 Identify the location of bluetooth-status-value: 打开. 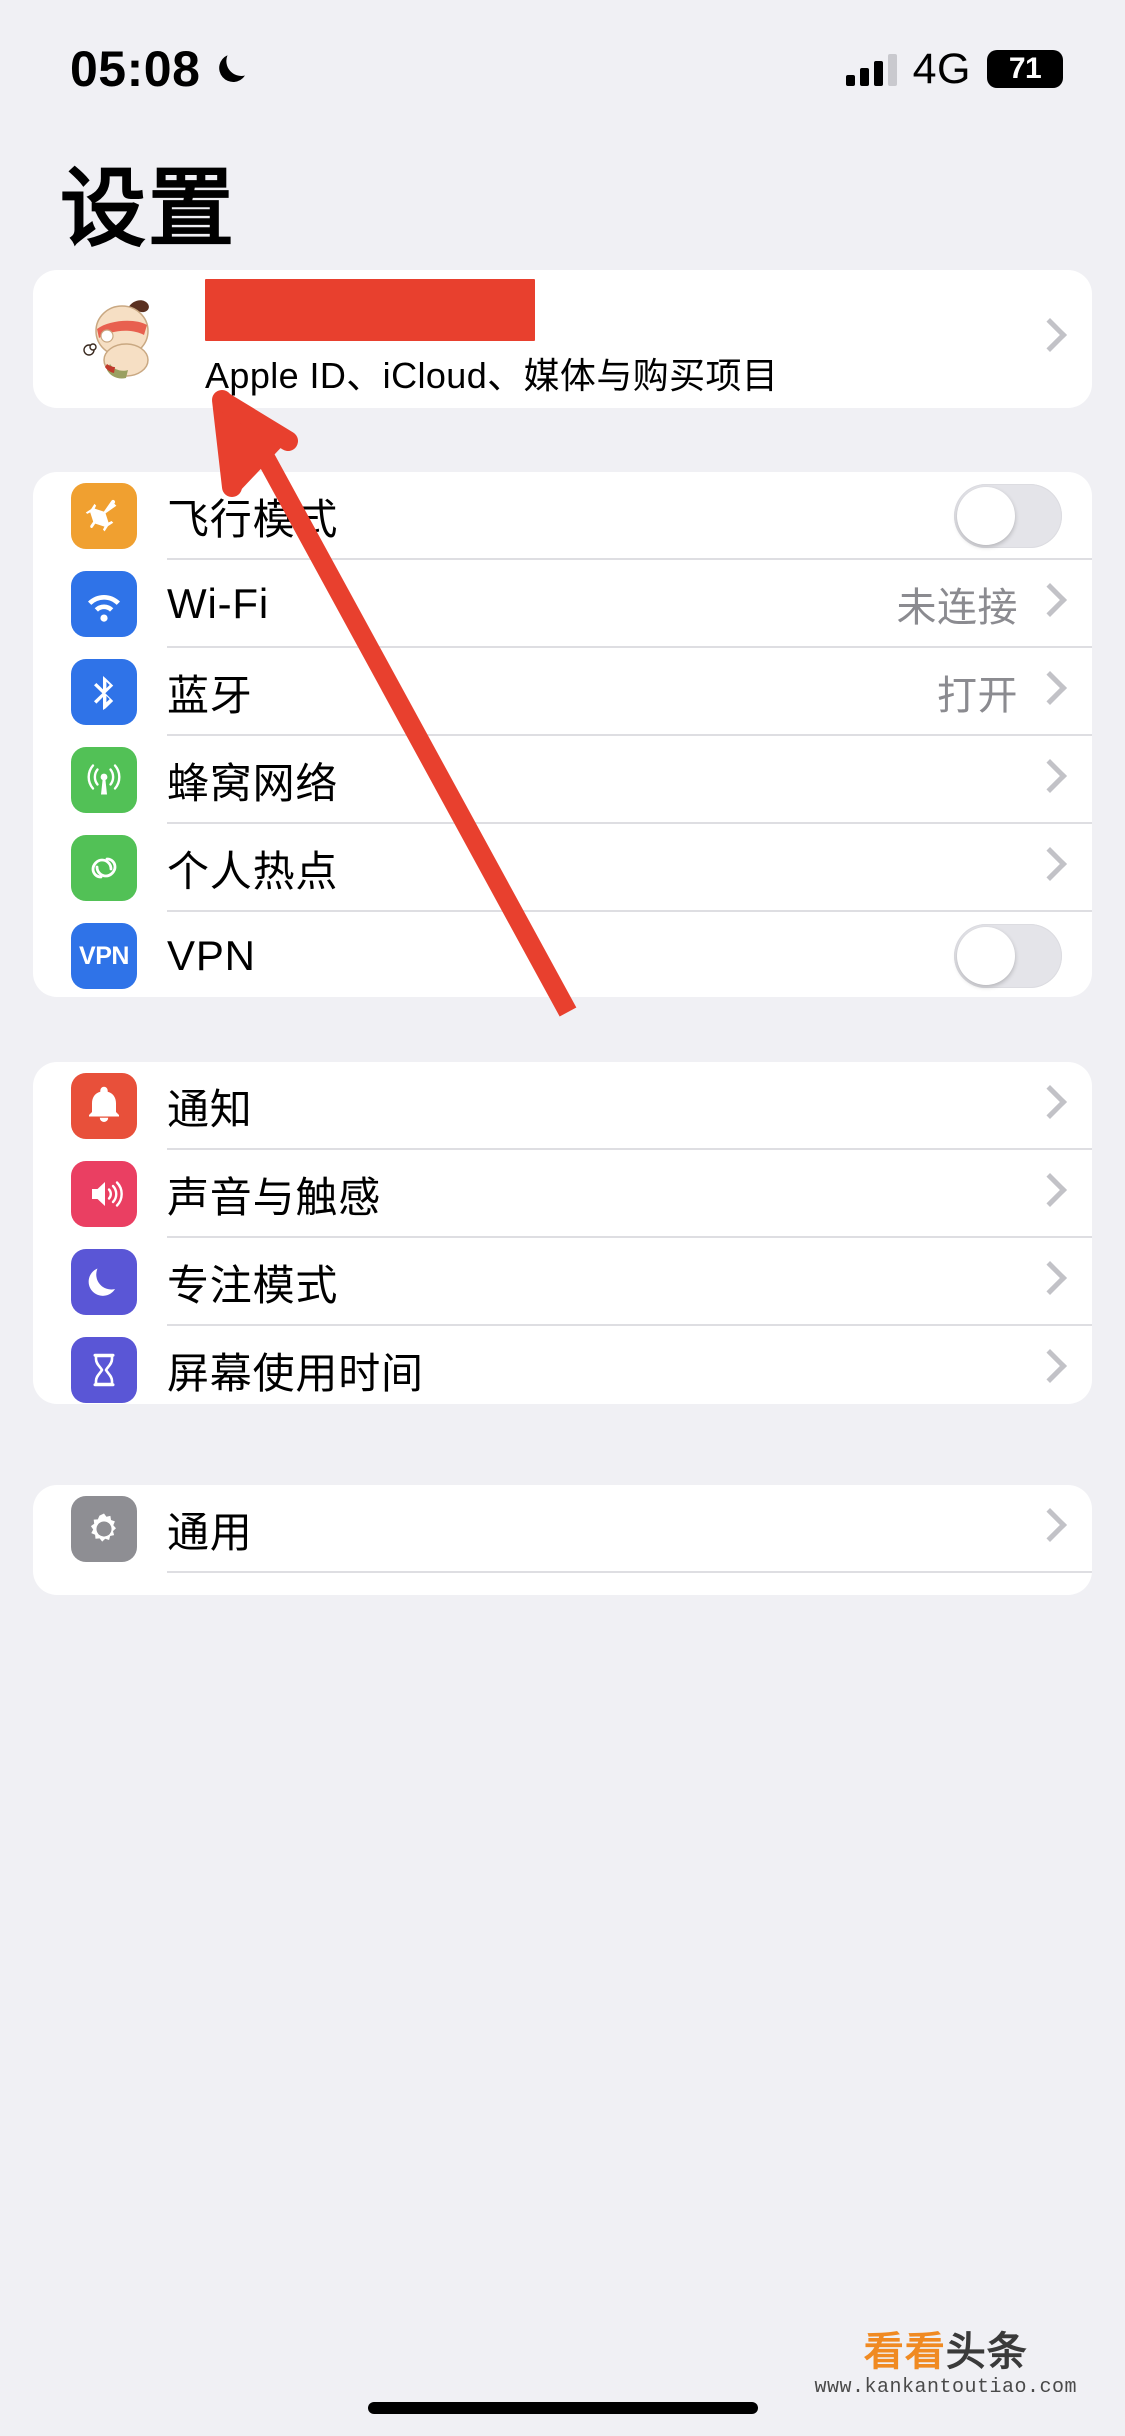
(977, 696).